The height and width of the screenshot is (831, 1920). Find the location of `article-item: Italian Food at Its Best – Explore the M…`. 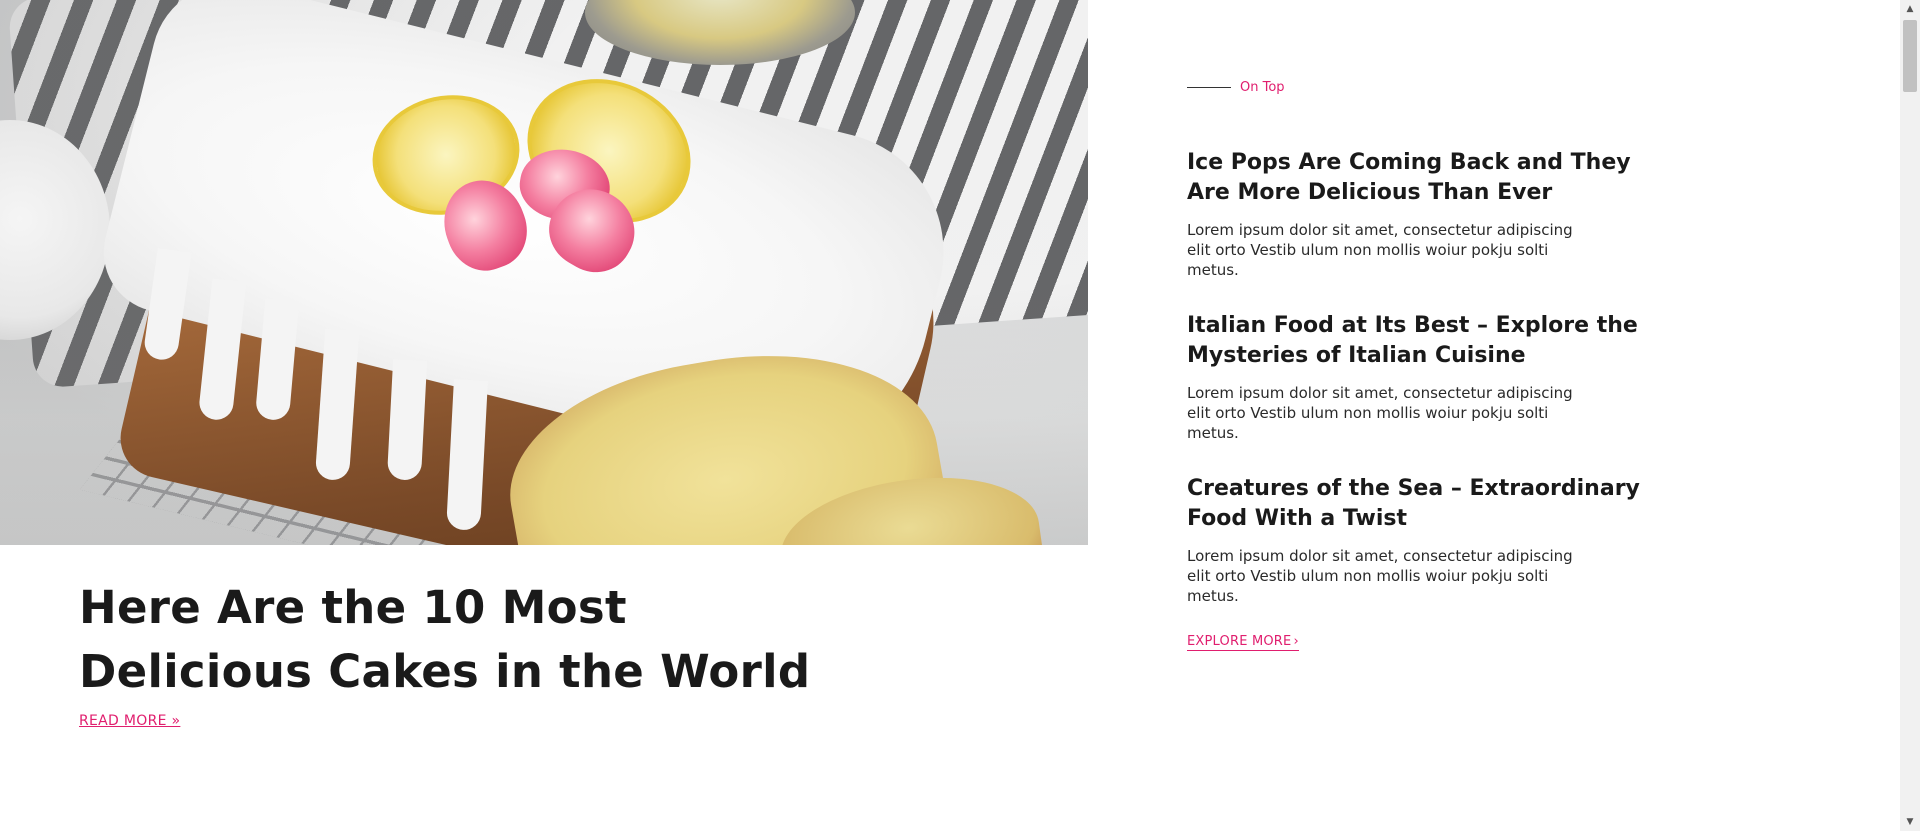

article-item: Italian Food at Its Best – Explore the M… is located at coordinates (1422, 377).